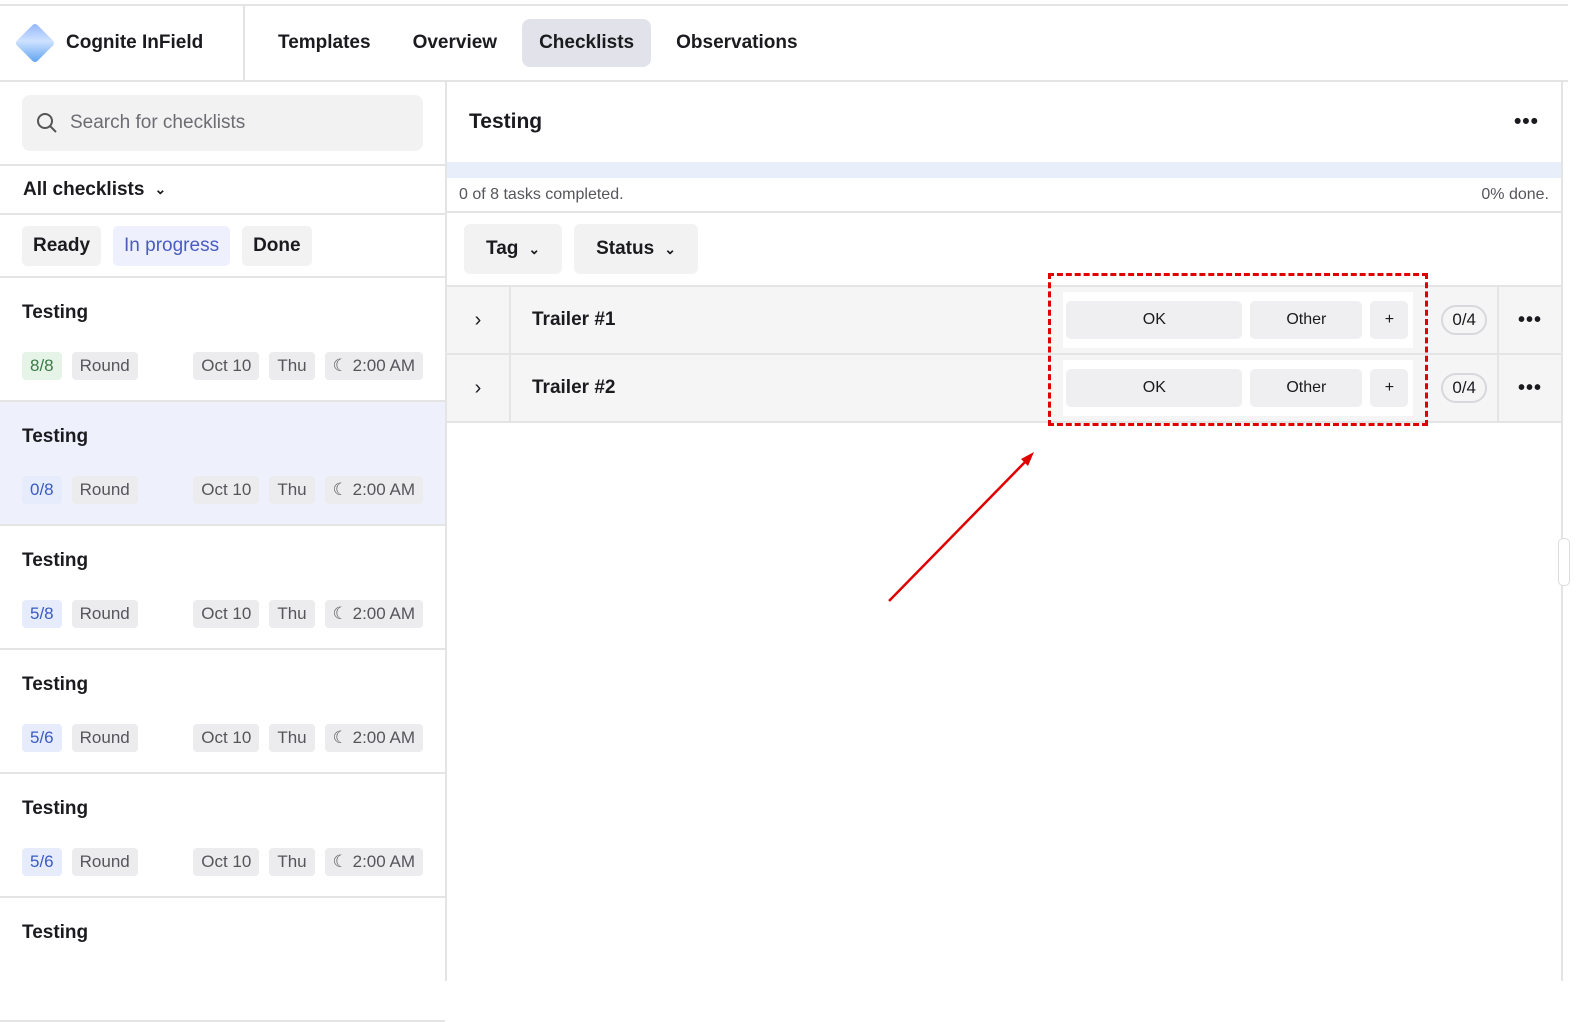 The height and width of the screenshot is (1022, 1576). Describe the element at coordinates (961, 527) in the screenshot. I see `annotation-arrow-icon` at that location.